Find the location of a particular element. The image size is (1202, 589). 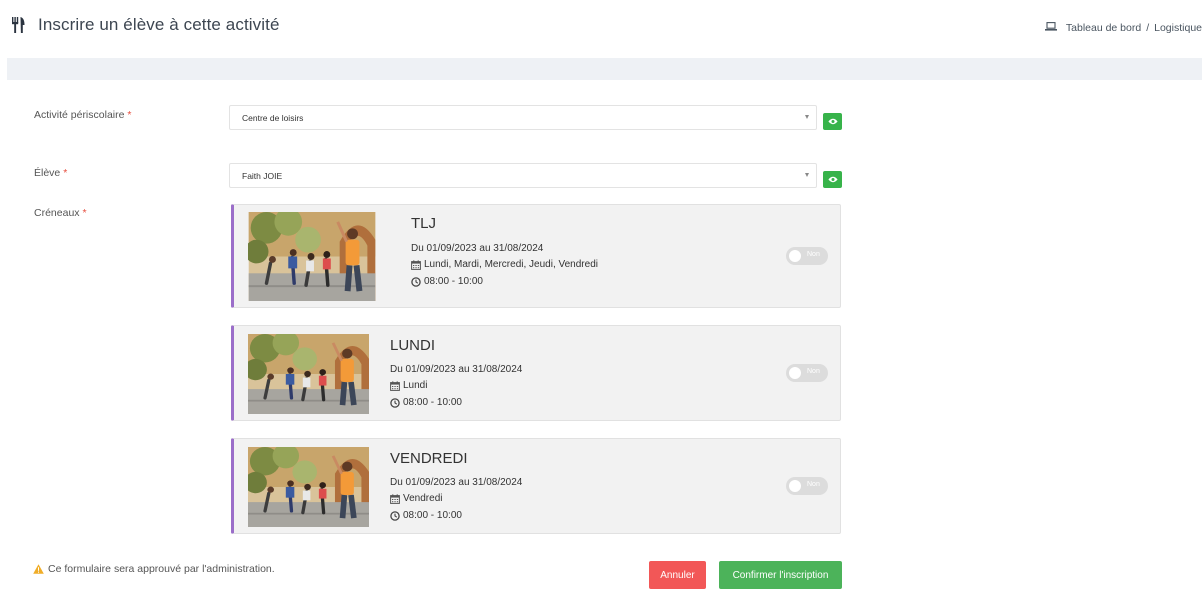

warning-icon is located at coordinates (38, 569).